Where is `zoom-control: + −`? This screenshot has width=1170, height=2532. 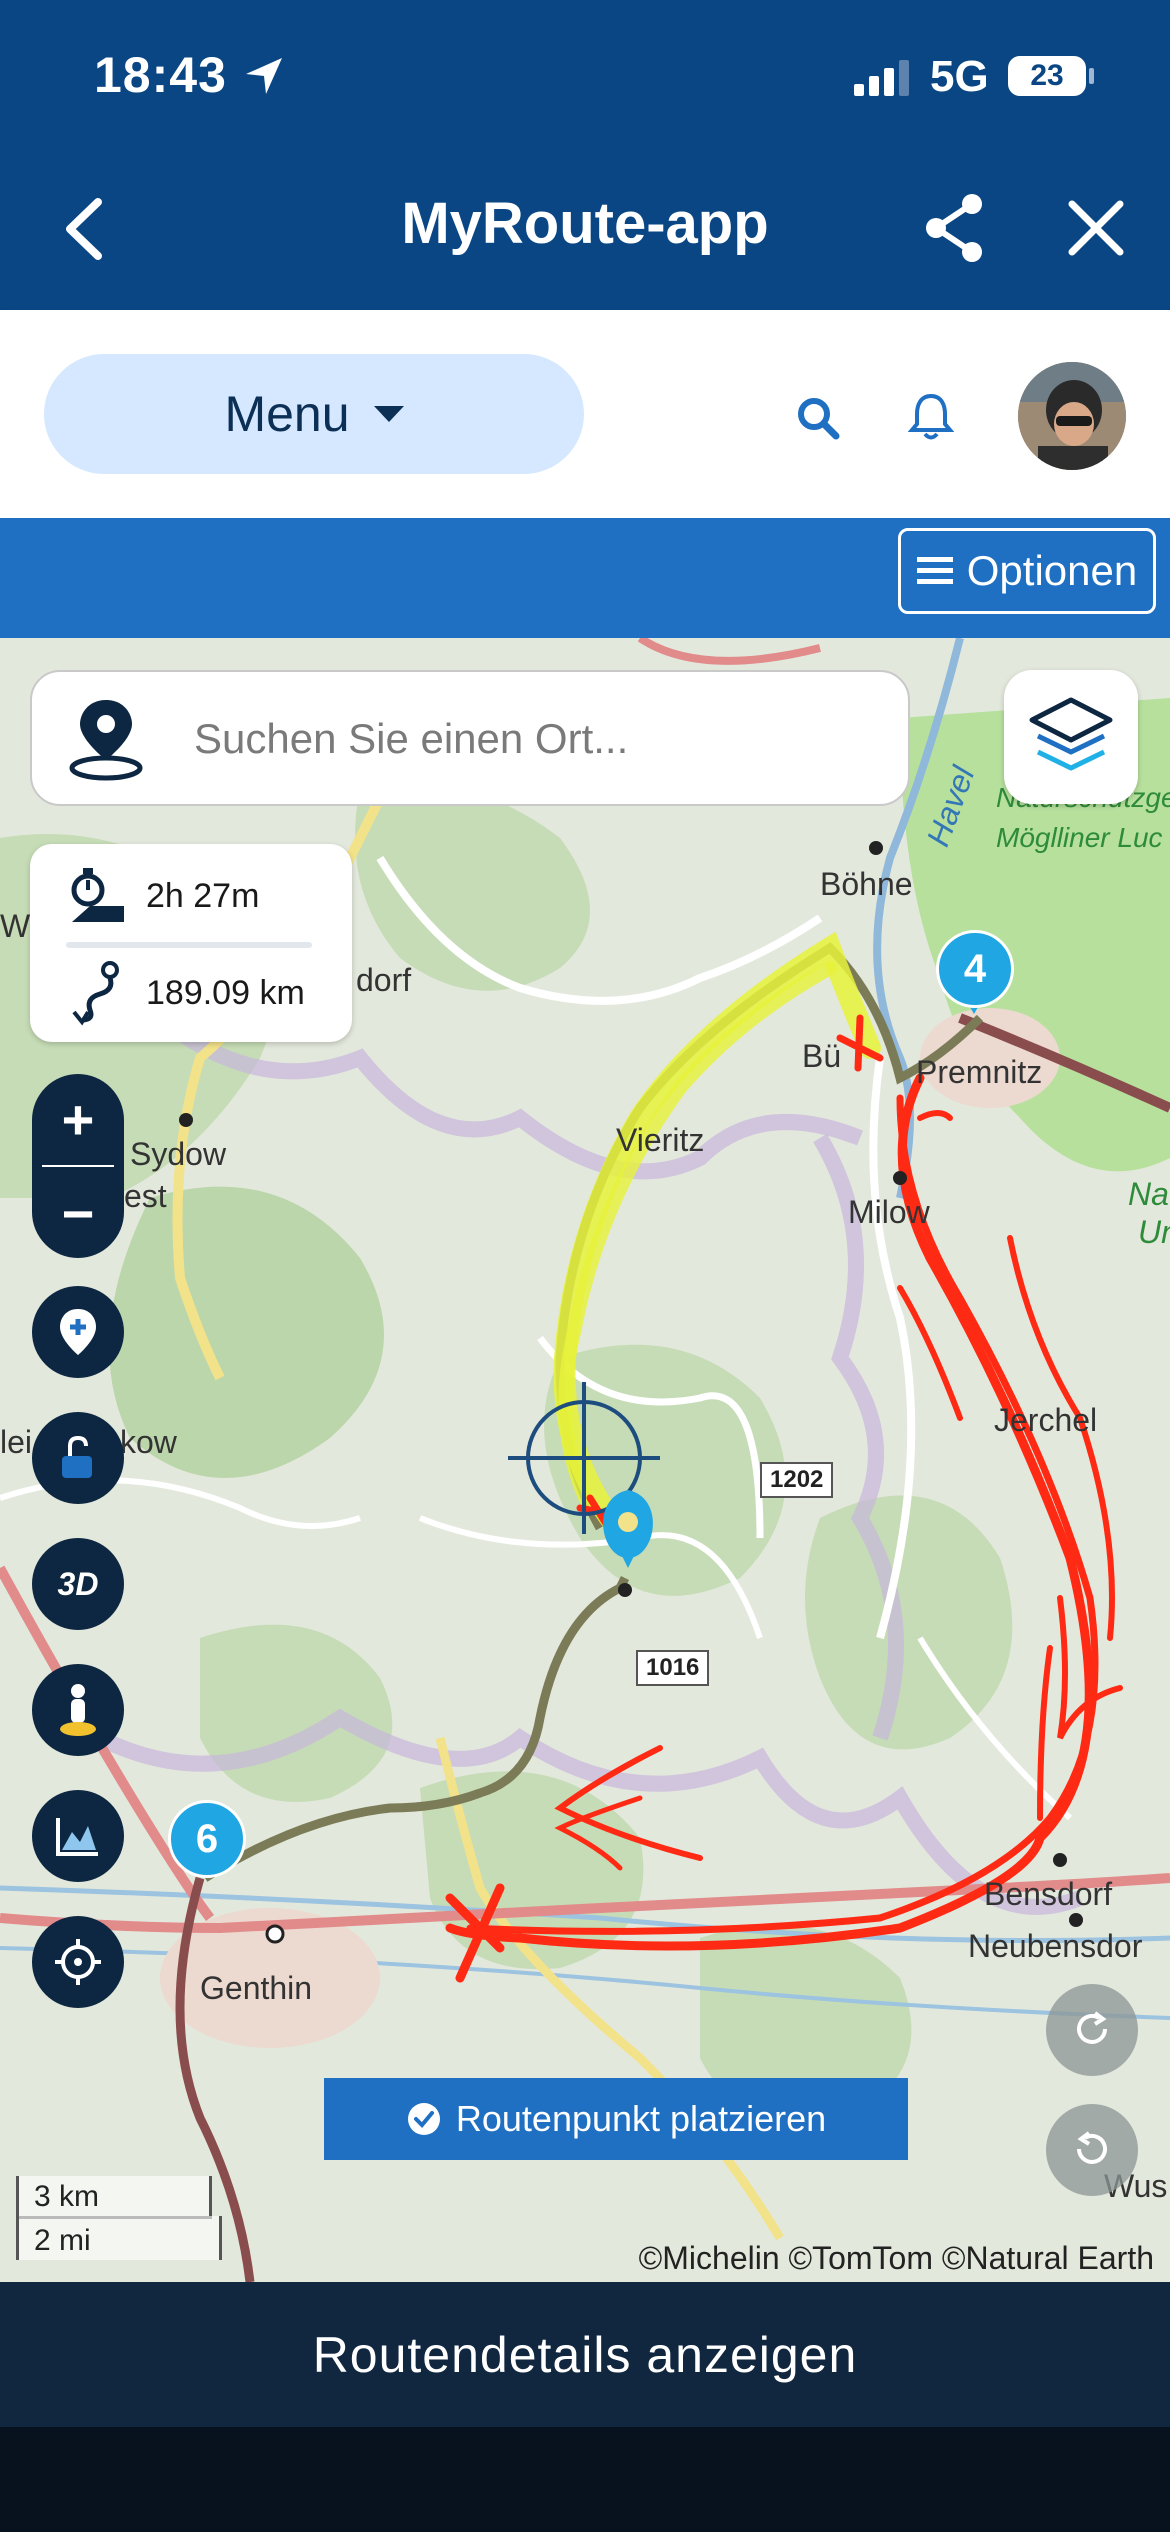
zoom-control: + − is located at coordinates (78, 1166).